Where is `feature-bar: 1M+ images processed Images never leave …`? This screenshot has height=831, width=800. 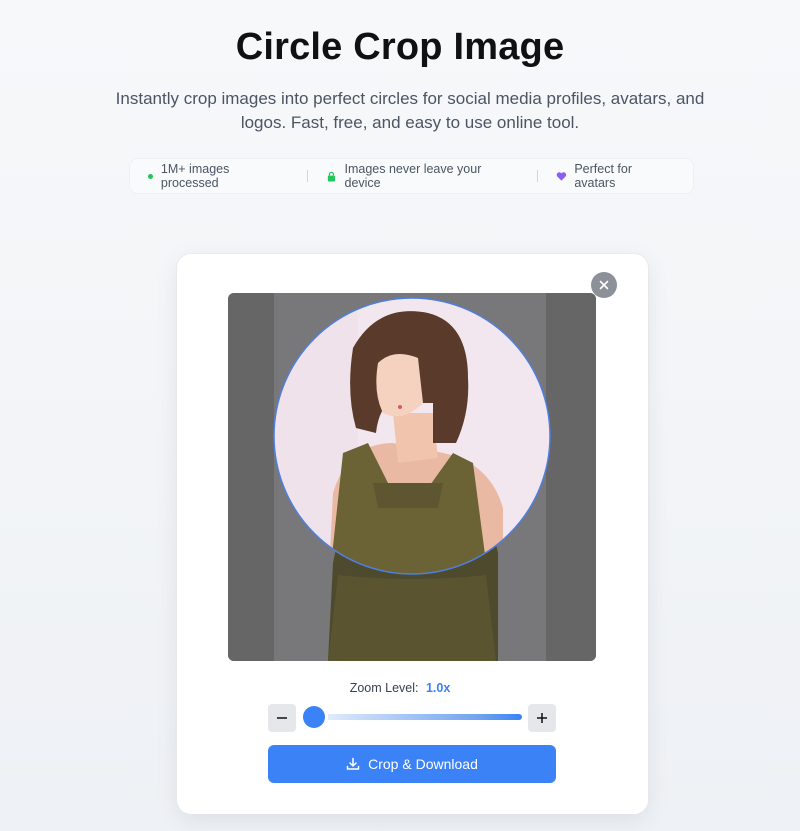
feature-bar: 1M+ images processed Images never leave … is located at coordinates (411, 176).